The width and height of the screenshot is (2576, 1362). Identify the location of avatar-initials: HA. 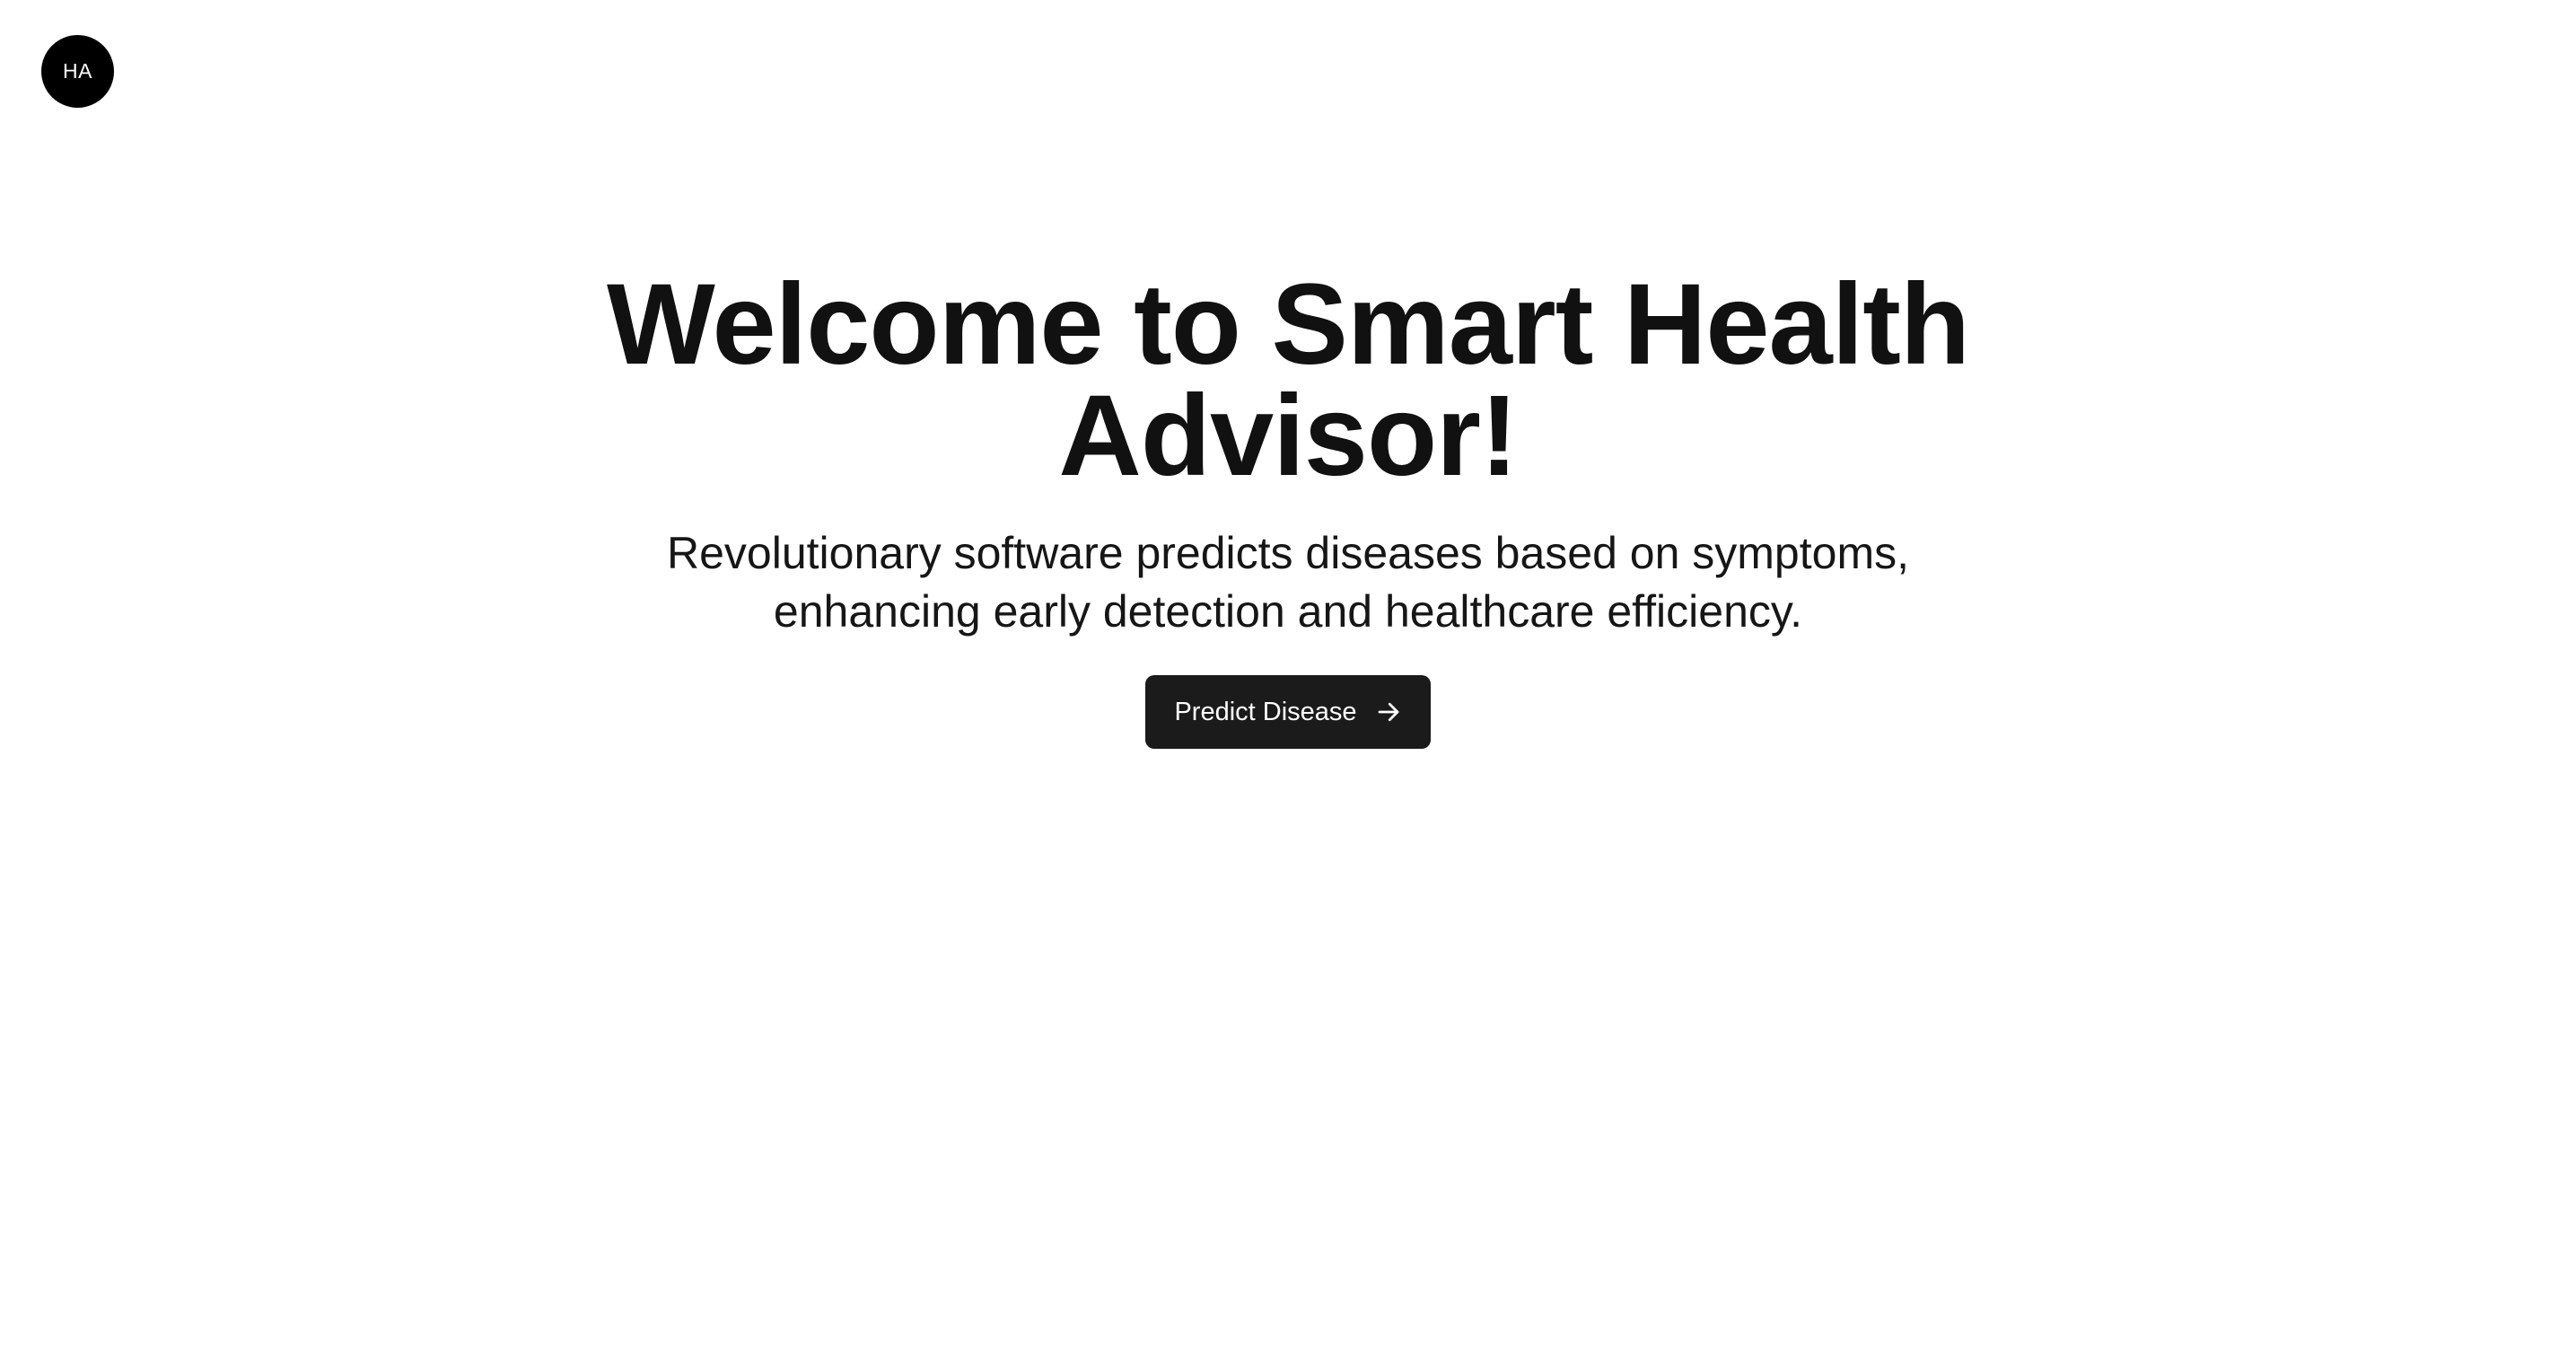
(77, 71).